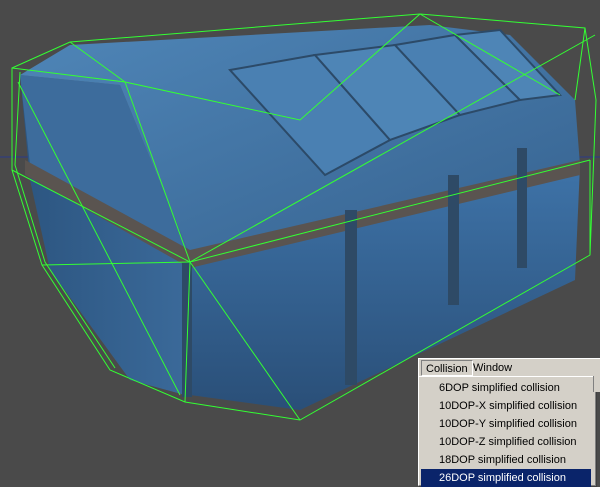 The image size is (600, 487). What do you see at coordinates (506, 460) in the screenshot?
I see `menu-item-18dop: 18DOP simplified collision` at bounding box center [506, 460].